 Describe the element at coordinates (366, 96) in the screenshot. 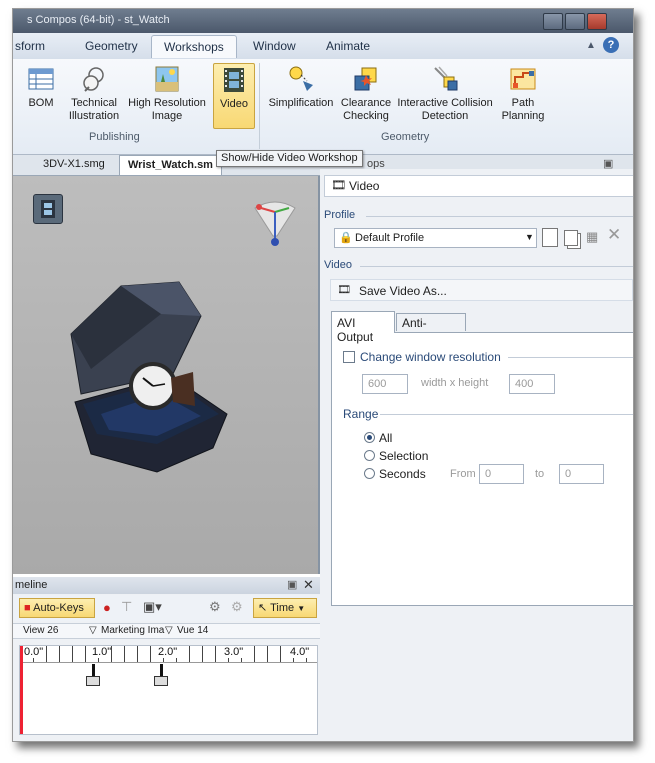

I see `clearance-checking-button: Clearance Checking` at that location.